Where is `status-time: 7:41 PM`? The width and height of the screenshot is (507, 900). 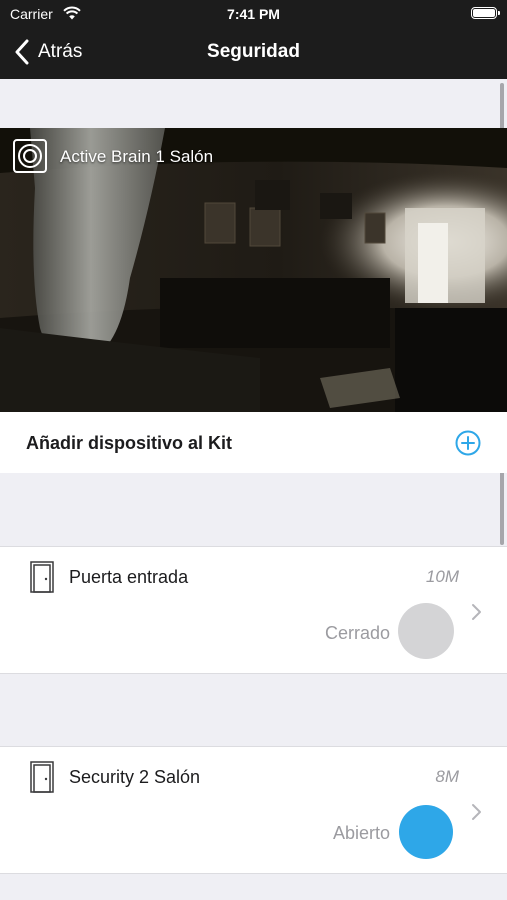
status-time: 7:41 PM is located at coordinates (253, 14).